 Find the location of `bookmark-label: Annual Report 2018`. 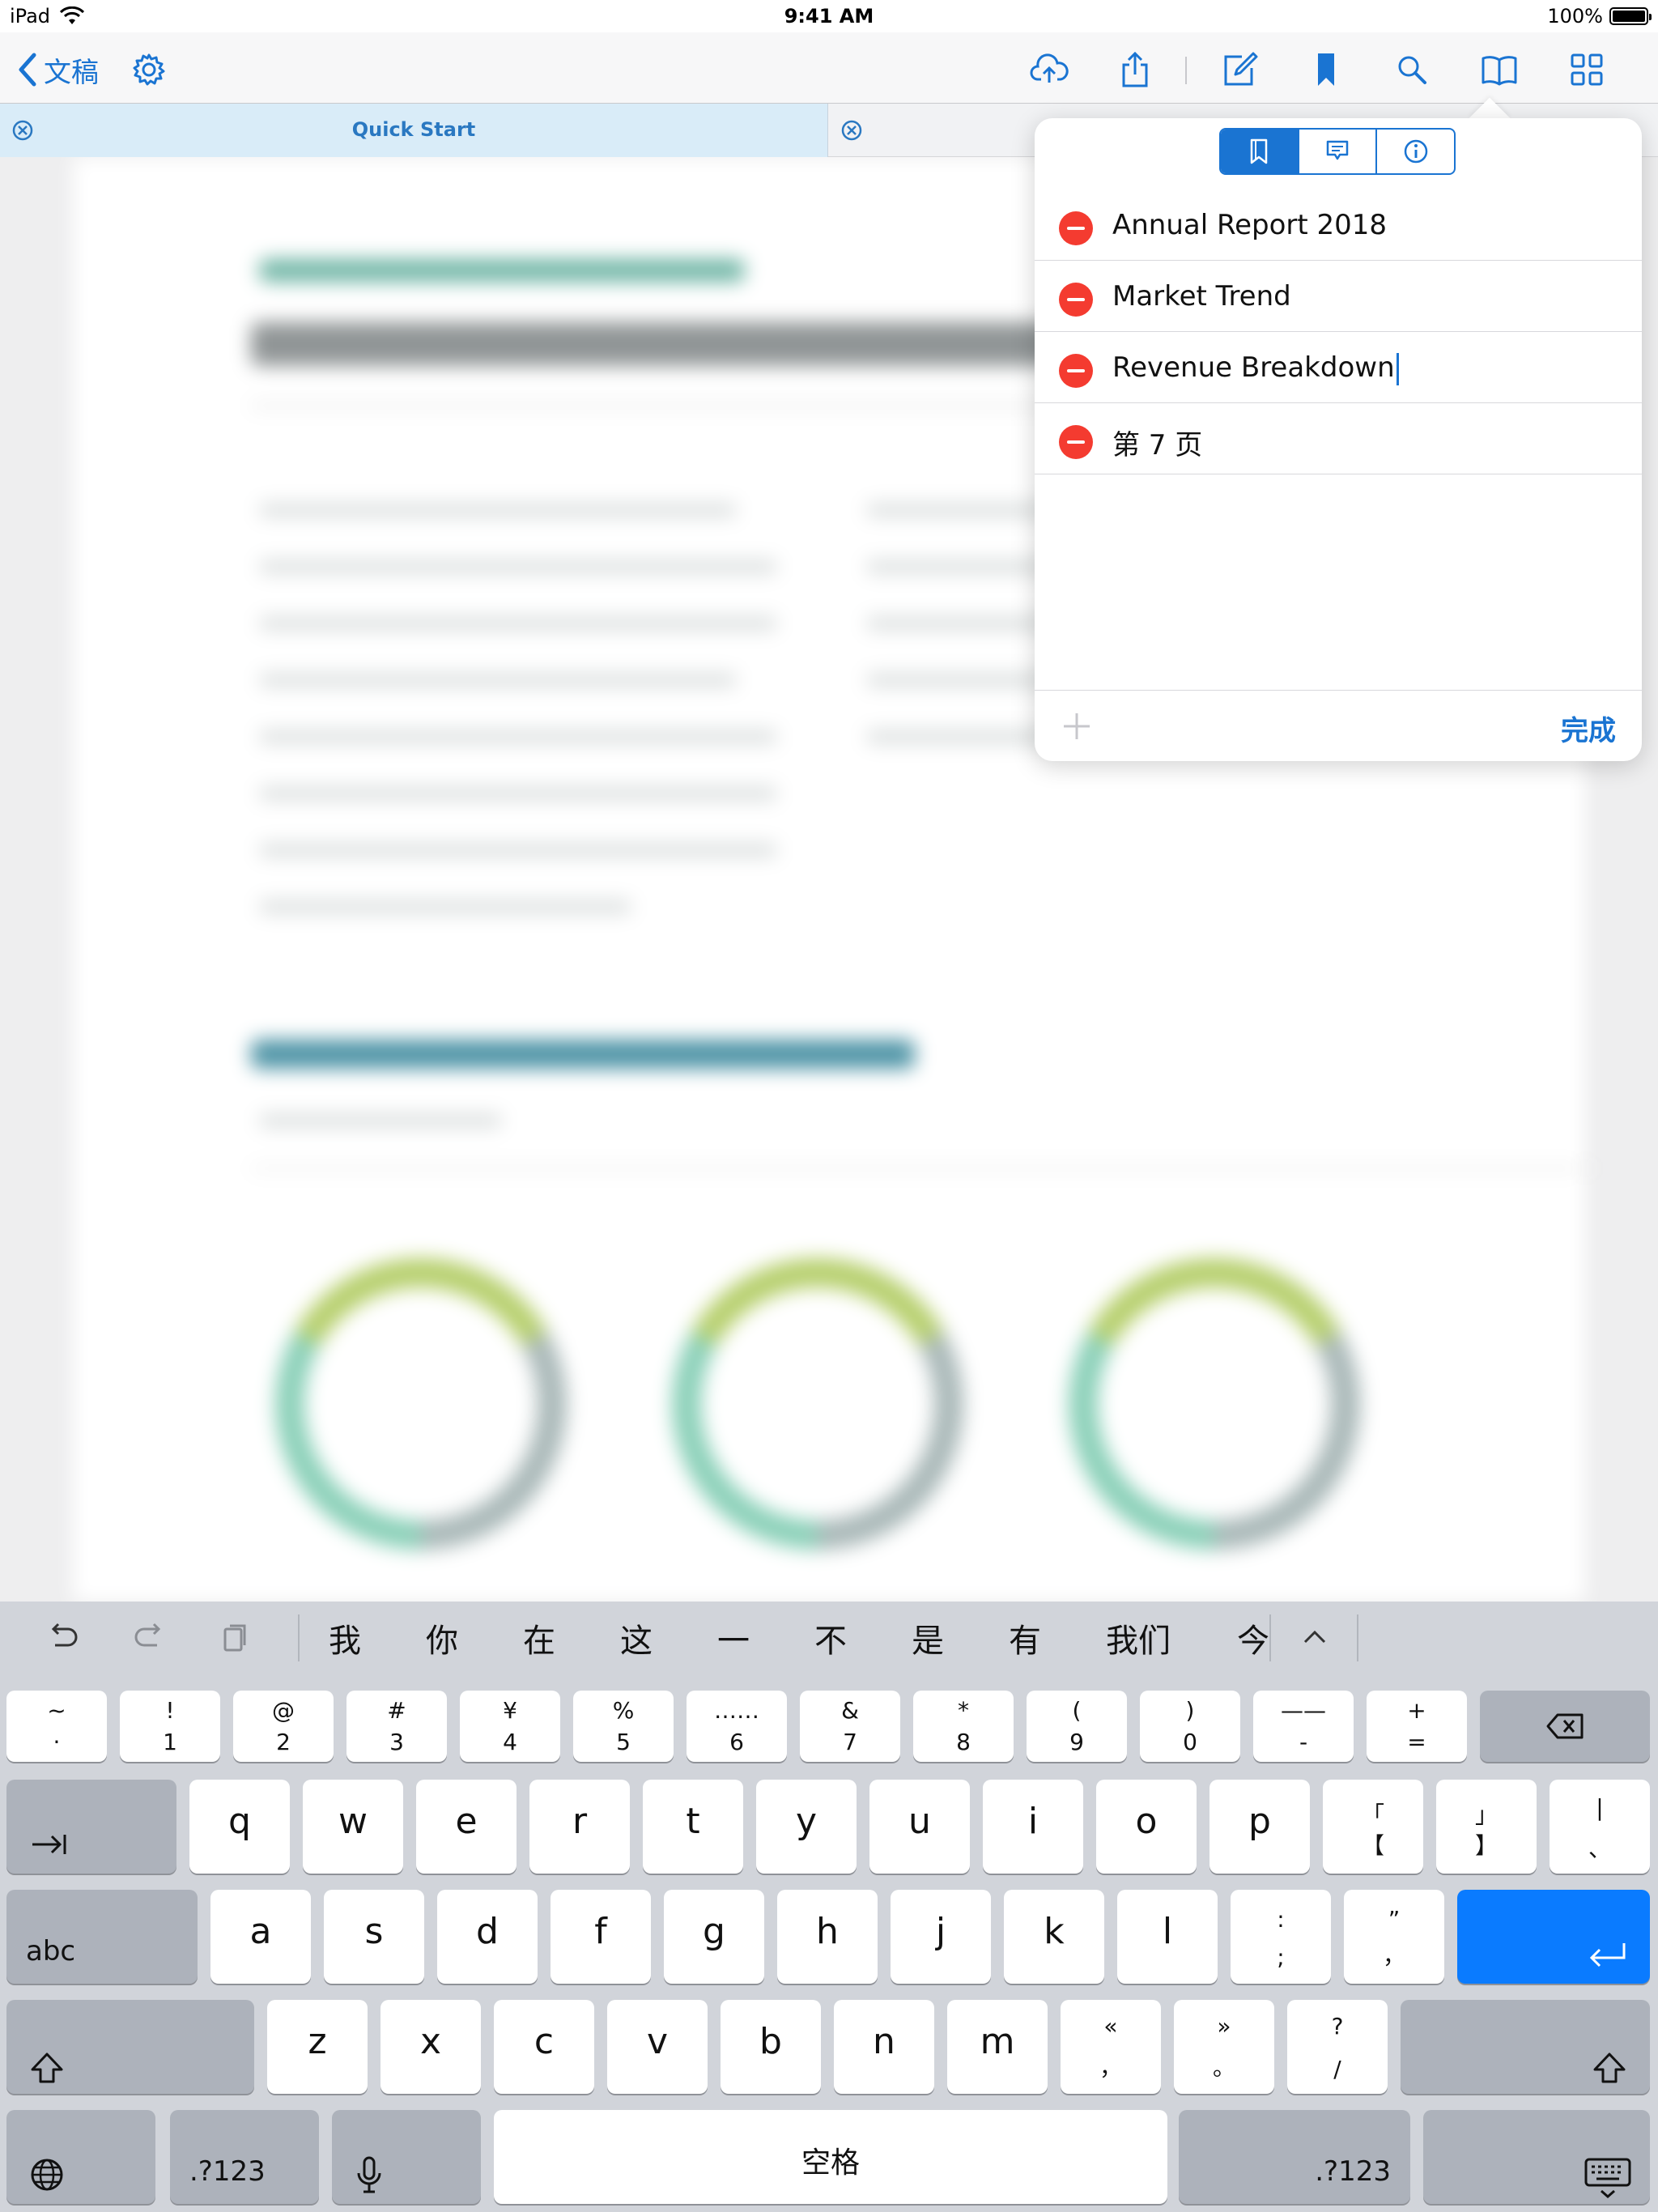

bookmark-label: Annual Report 2018 is located at coordinates (1249, 225).